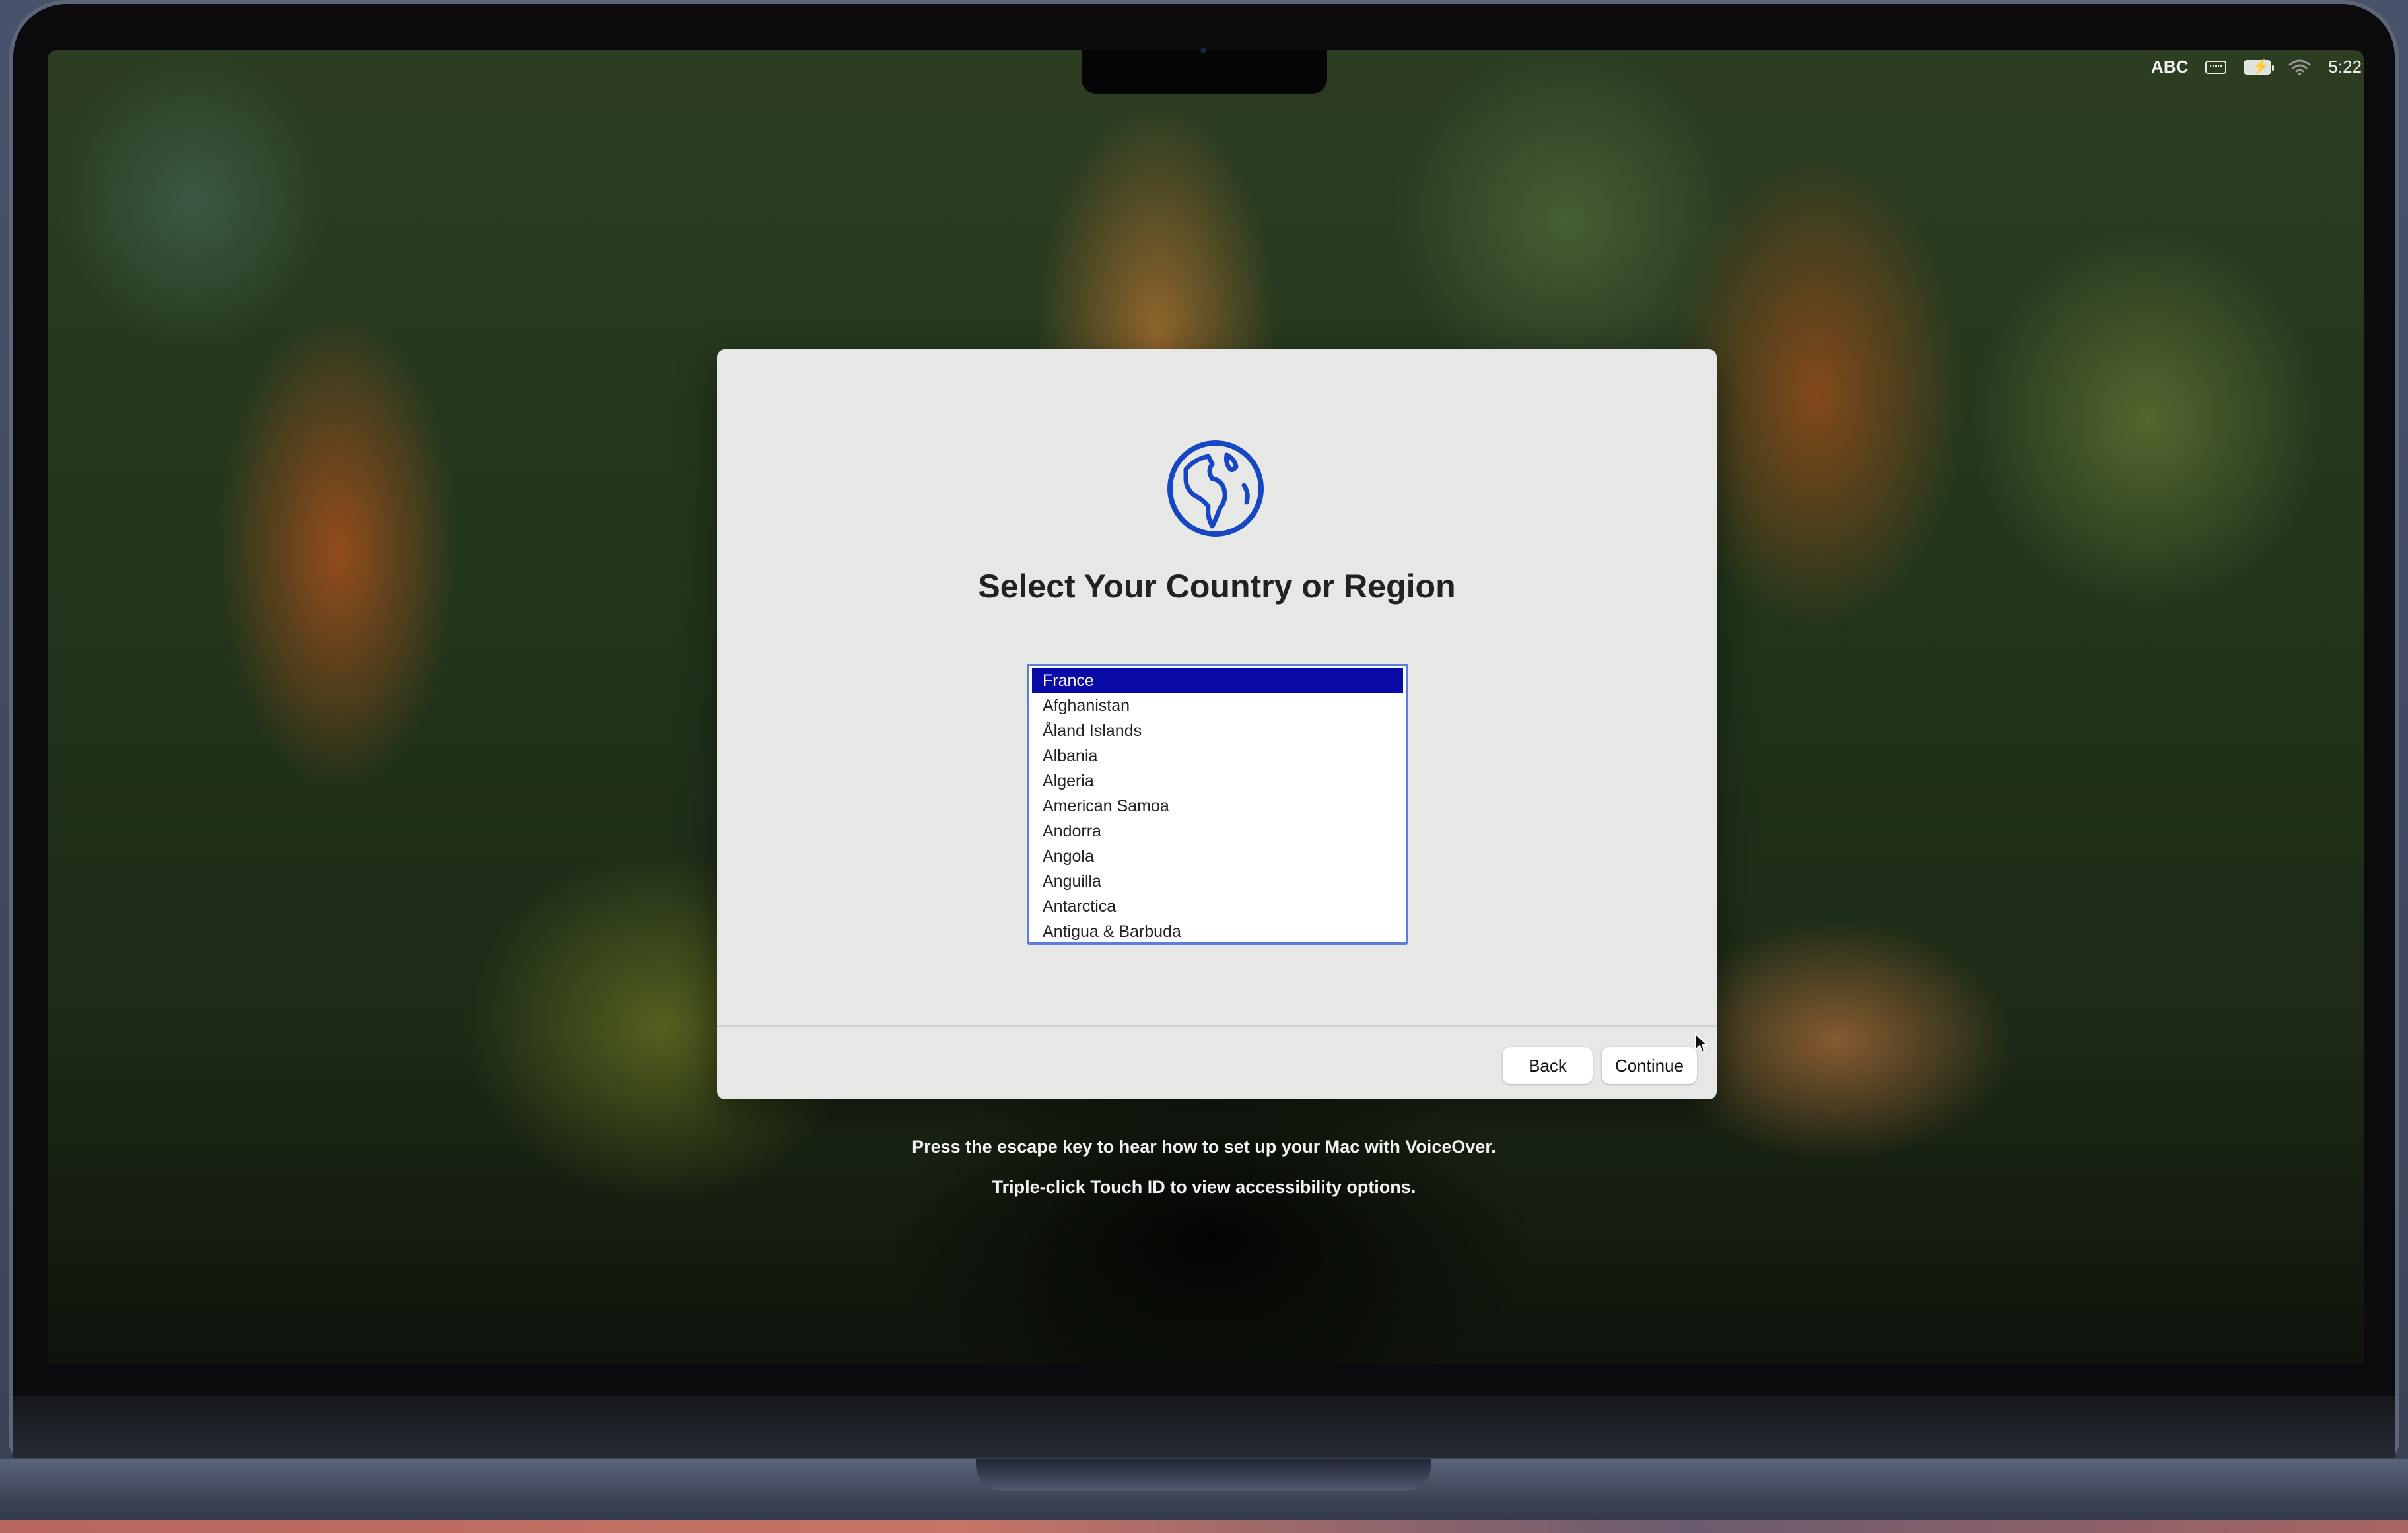 The height and width of the screenshot is (1533, 2408). Describe the element at coordinates (1215, 488) in the screenshot. I see `globe-icon` at that location.